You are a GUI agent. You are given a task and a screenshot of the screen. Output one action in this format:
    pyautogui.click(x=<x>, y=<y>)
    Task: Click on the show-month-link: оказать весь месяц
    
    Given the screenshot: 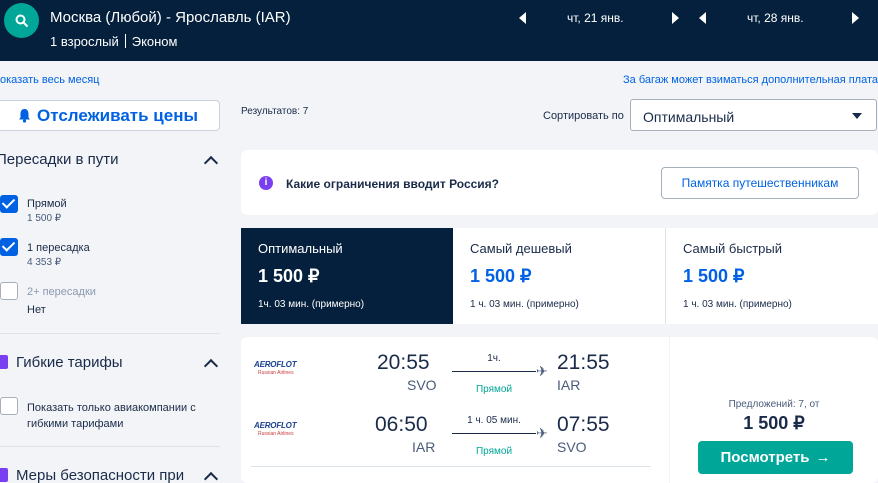 What is the action you would take?
    pyautogui.click(x=49, y=80)
    